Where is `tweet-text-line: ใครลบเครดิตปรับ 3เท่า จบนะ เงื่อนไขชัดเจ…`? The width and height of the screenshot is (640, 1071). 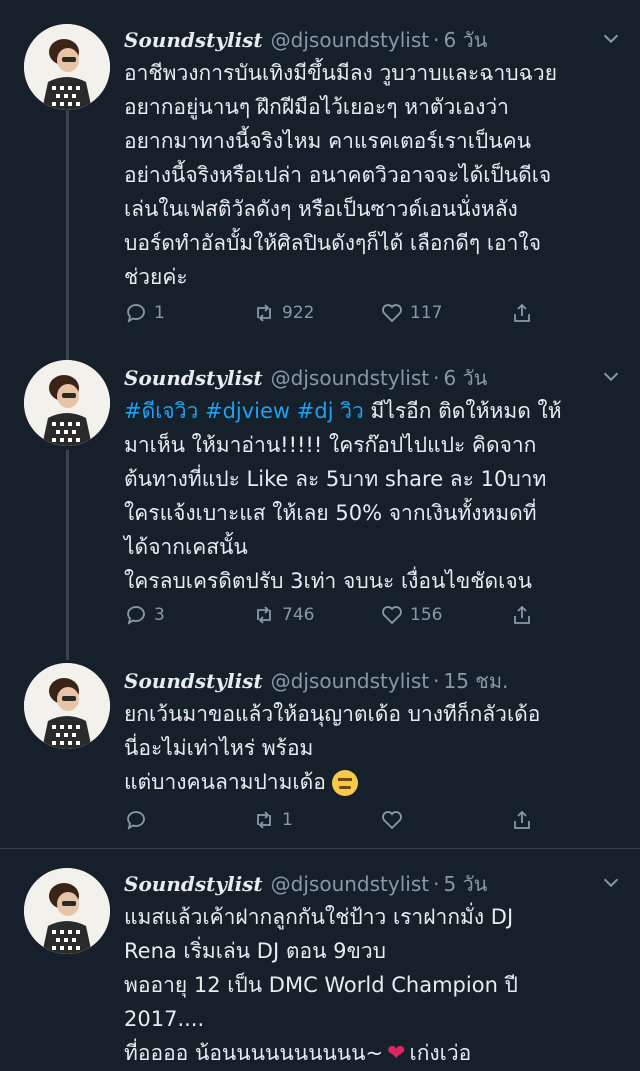 tweet-text-line: ใครลบเครดิตปรับ 3เท่า จบนะ เงื่อนไขชัดเจ… is located at coordinates (328, 581).